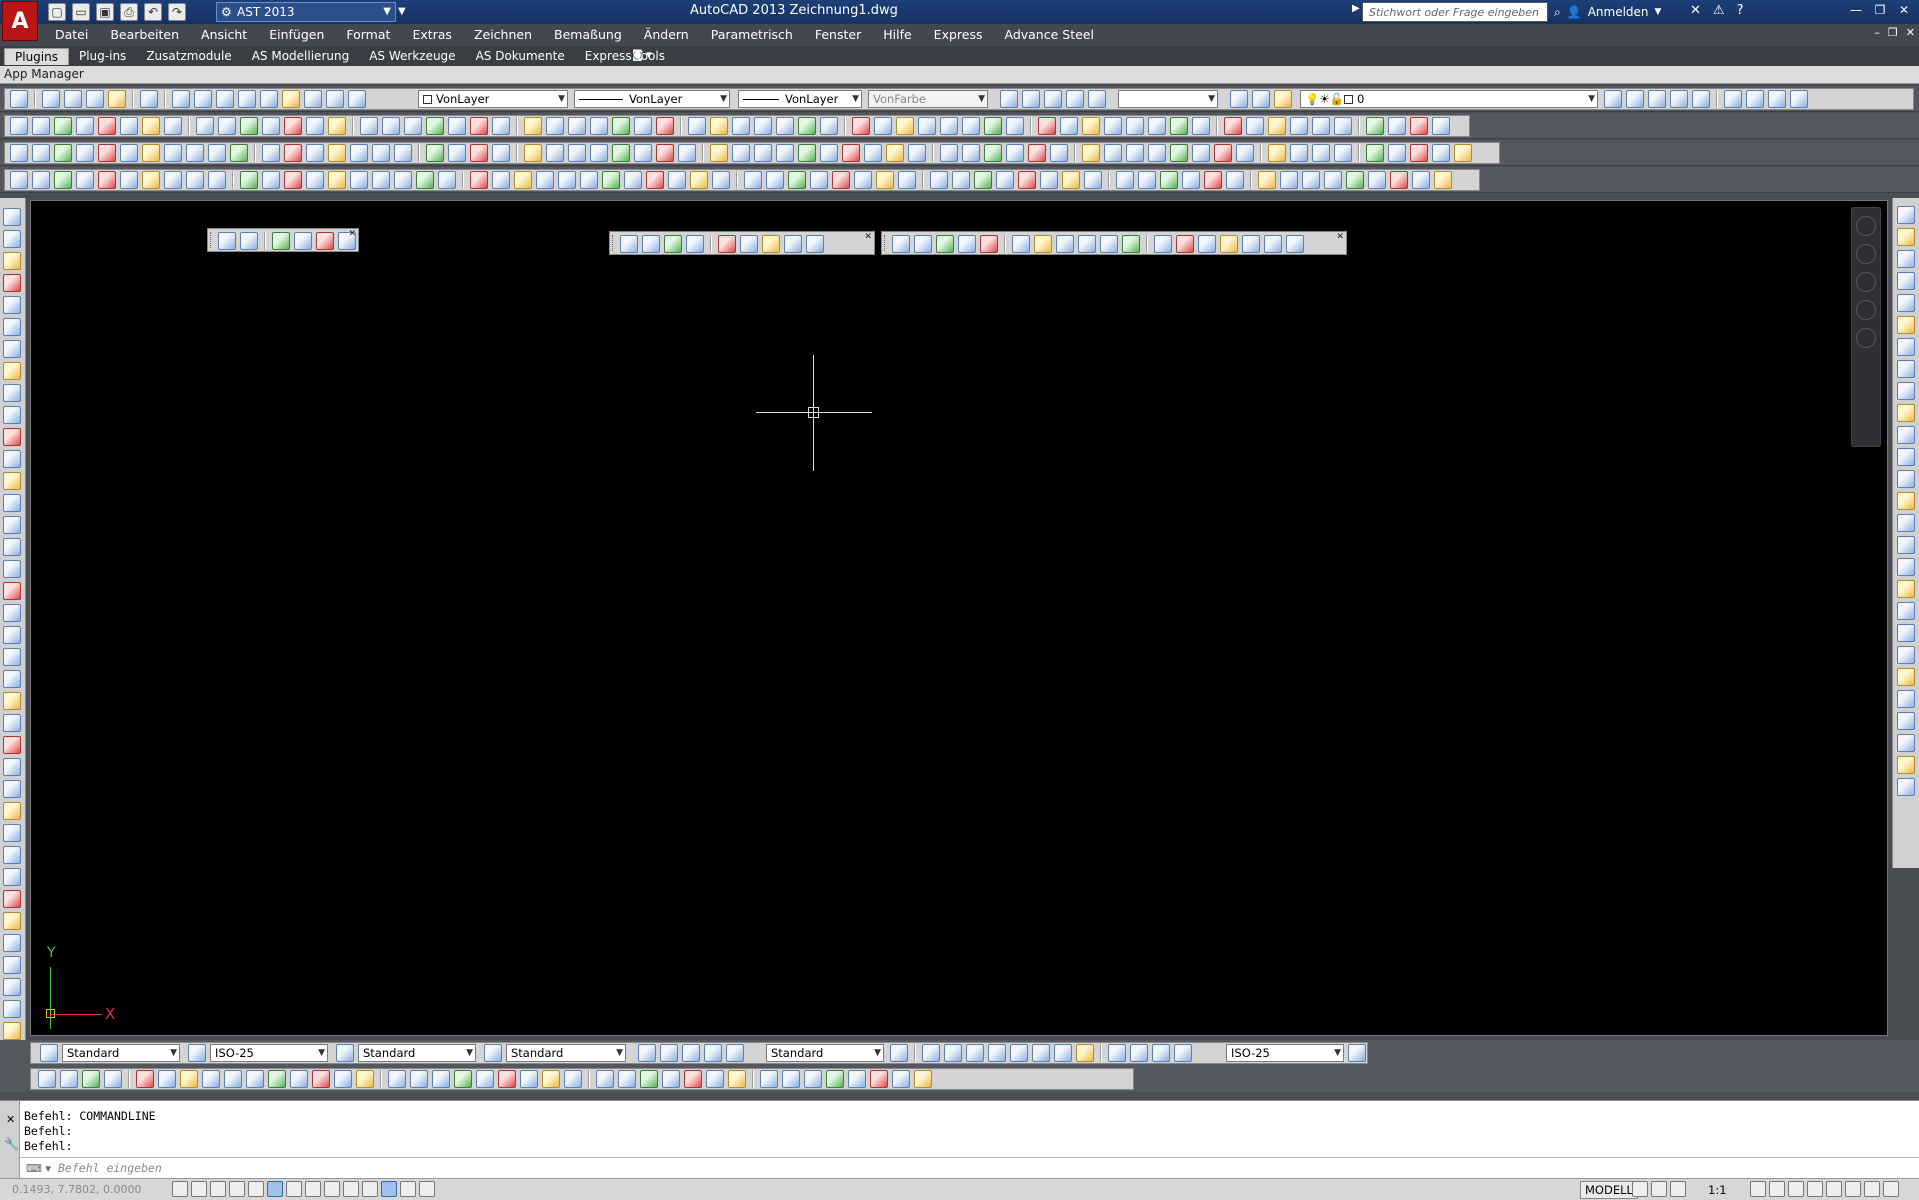 The image size is (1919, 1200). I want to click on menu-format: Format, so click(368, 35).